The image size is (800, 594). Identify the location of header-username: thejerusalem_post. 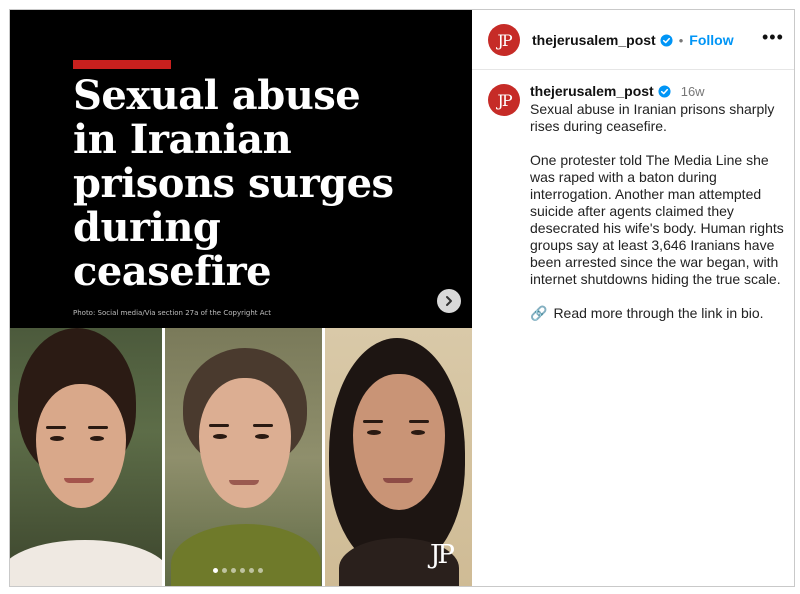
(594, 40).